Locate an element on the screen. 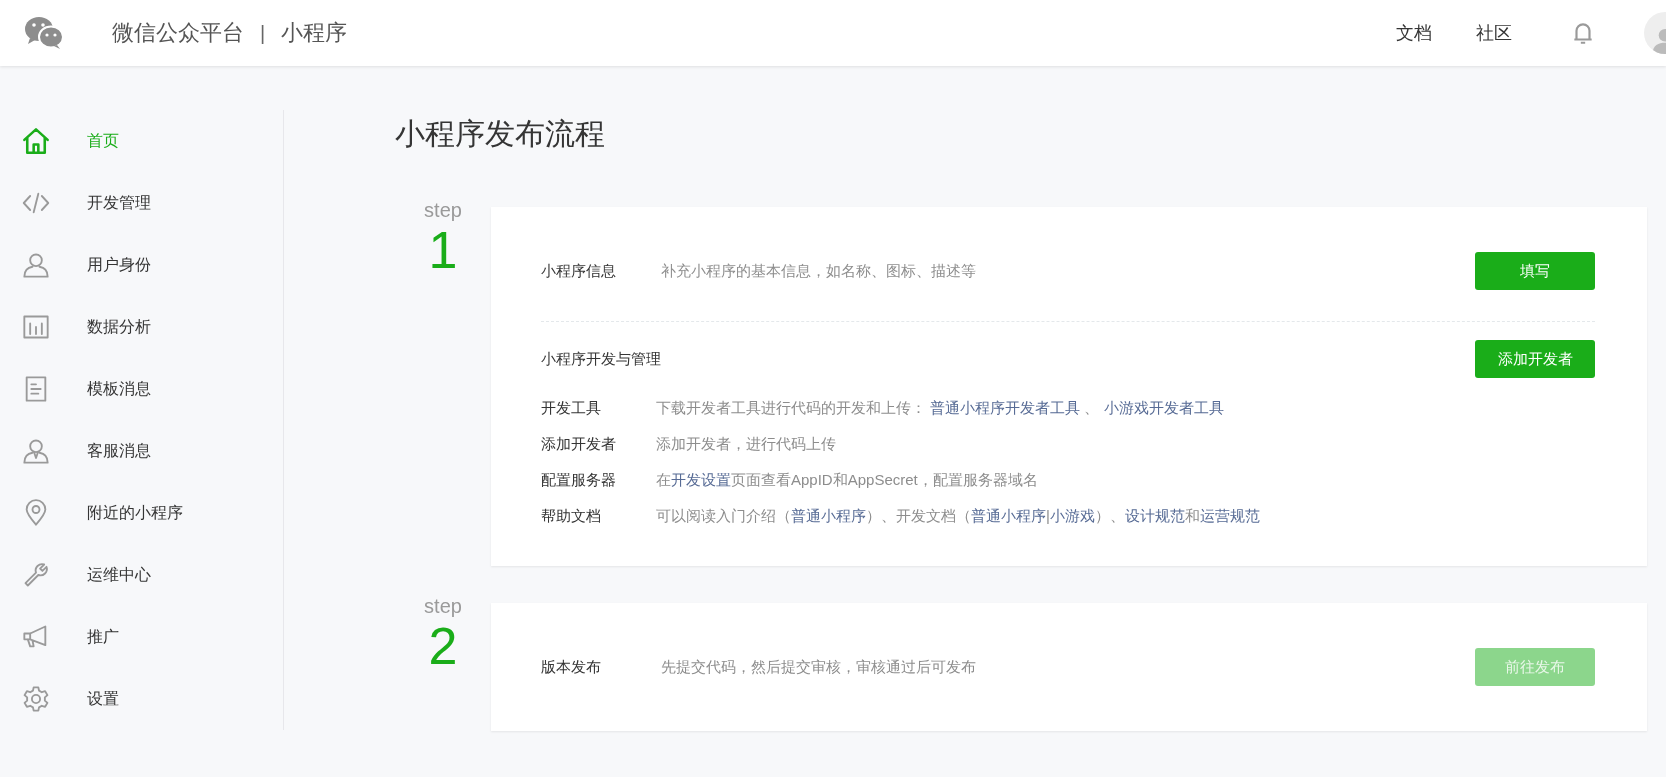 This screenshot has height=777, width=1666. link: 设计规范 is located at coordinates (1154, 515).